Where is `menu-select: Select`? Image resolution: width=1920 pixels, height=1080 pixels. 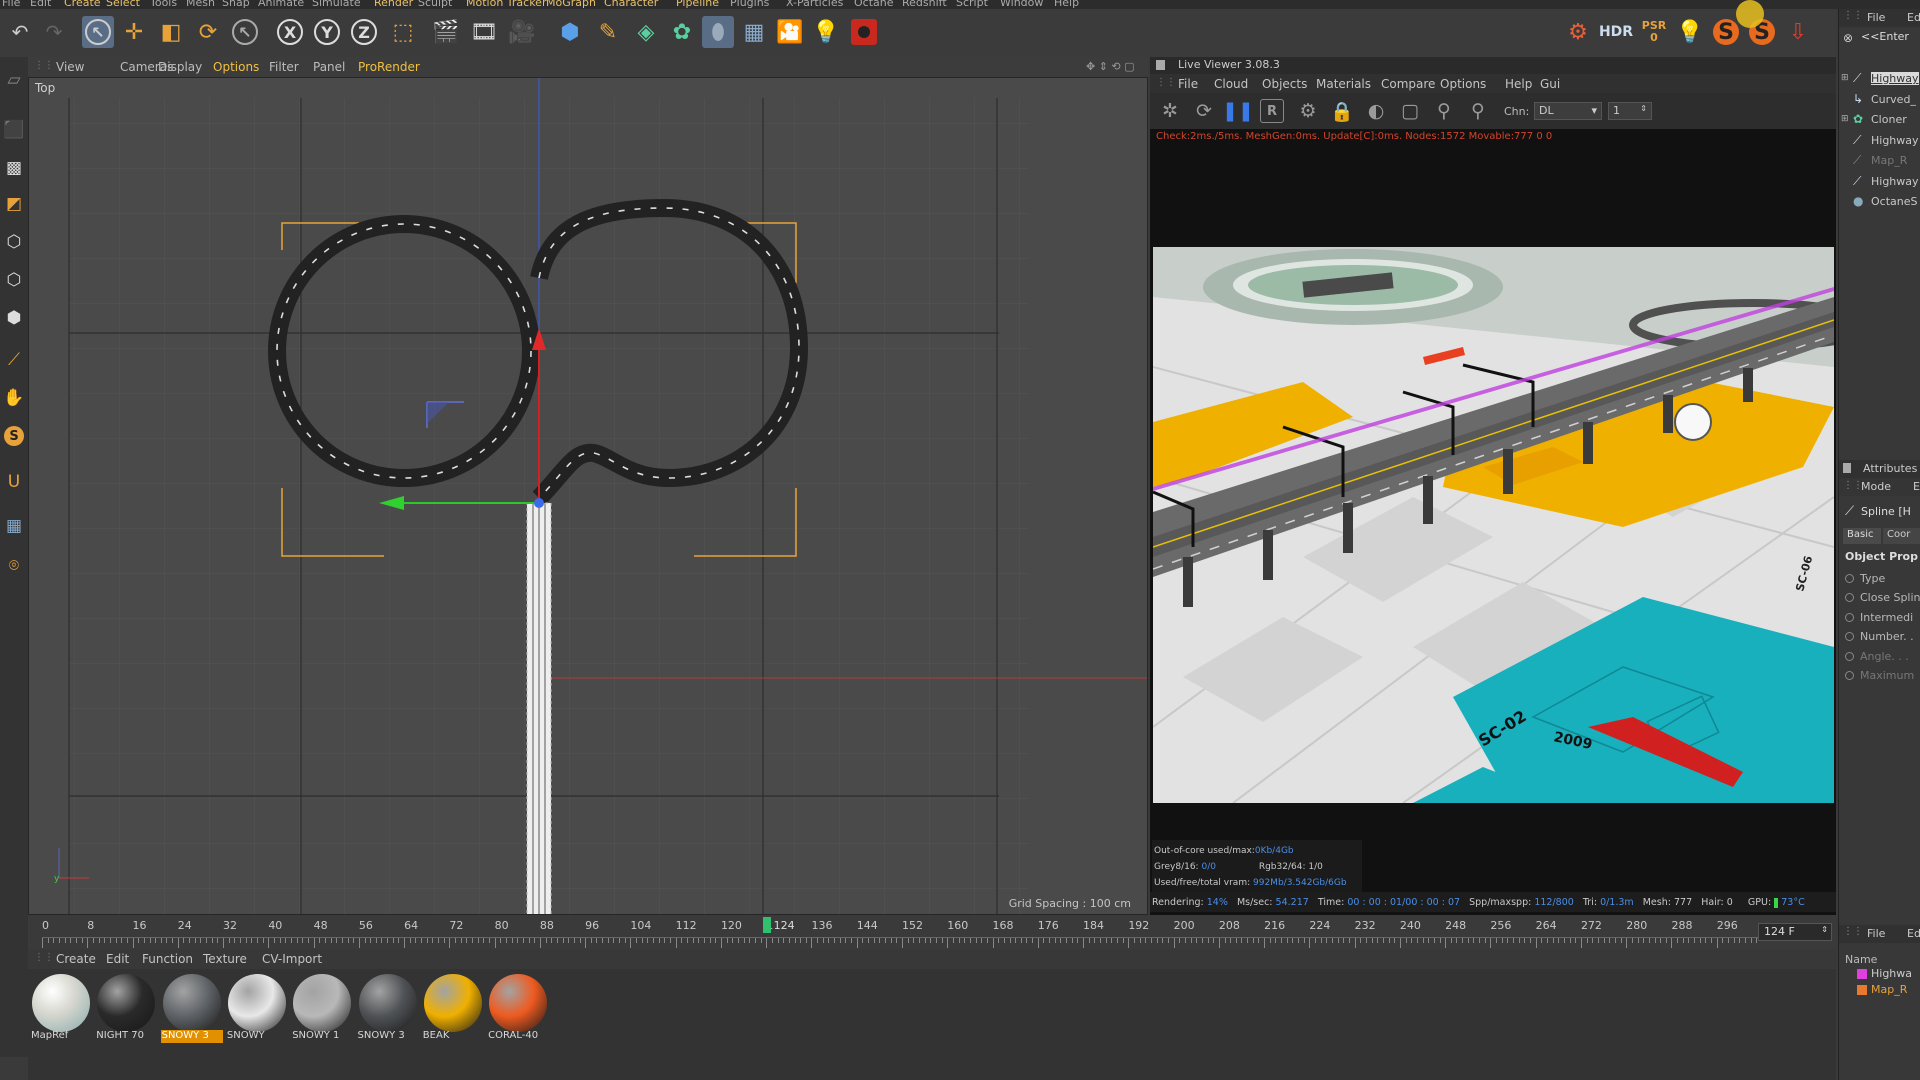 menu-select: Select is located at coordinates (123, 4).